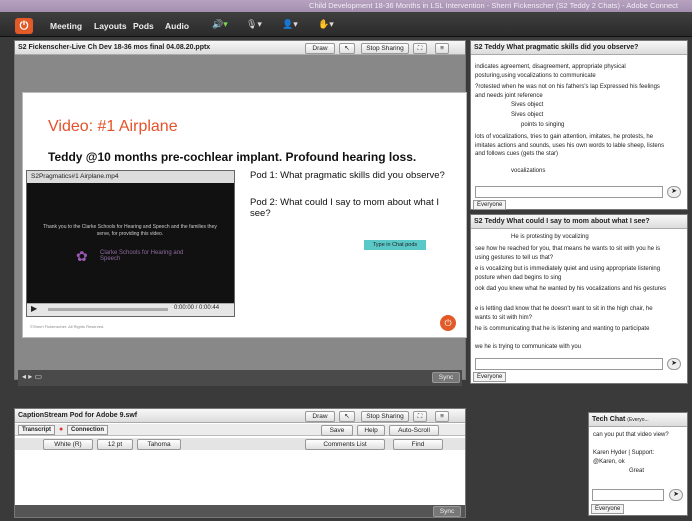 Image resolution: width=692 pixels, height=521 pixels. What do you see at coordinates (68, 444) in the screenshot?
I see `color-select: White (R)` at bounding box center [68, 444].